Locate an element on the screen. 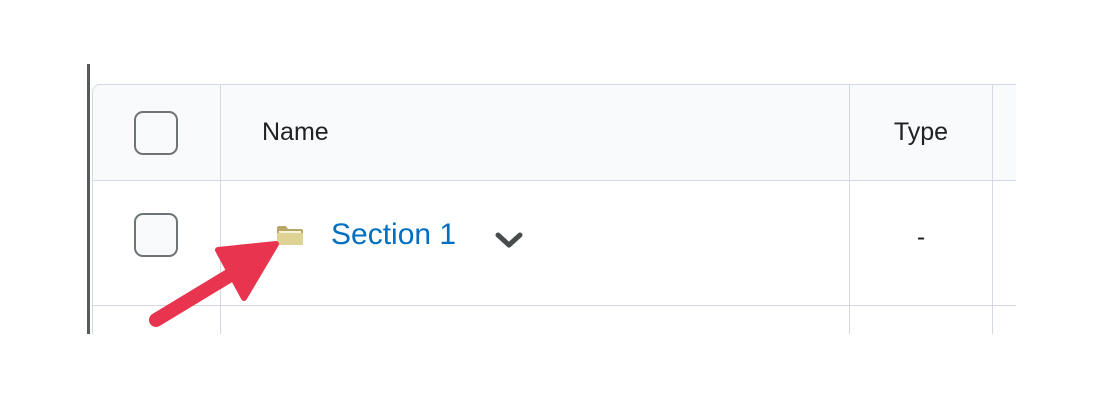 The image size is (1106, 400). folder-icon is located at coordinates (290, 235).